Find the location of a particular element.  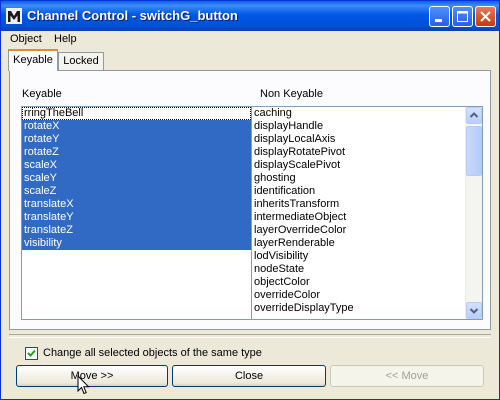

divider is located at coordinates (250, 336).